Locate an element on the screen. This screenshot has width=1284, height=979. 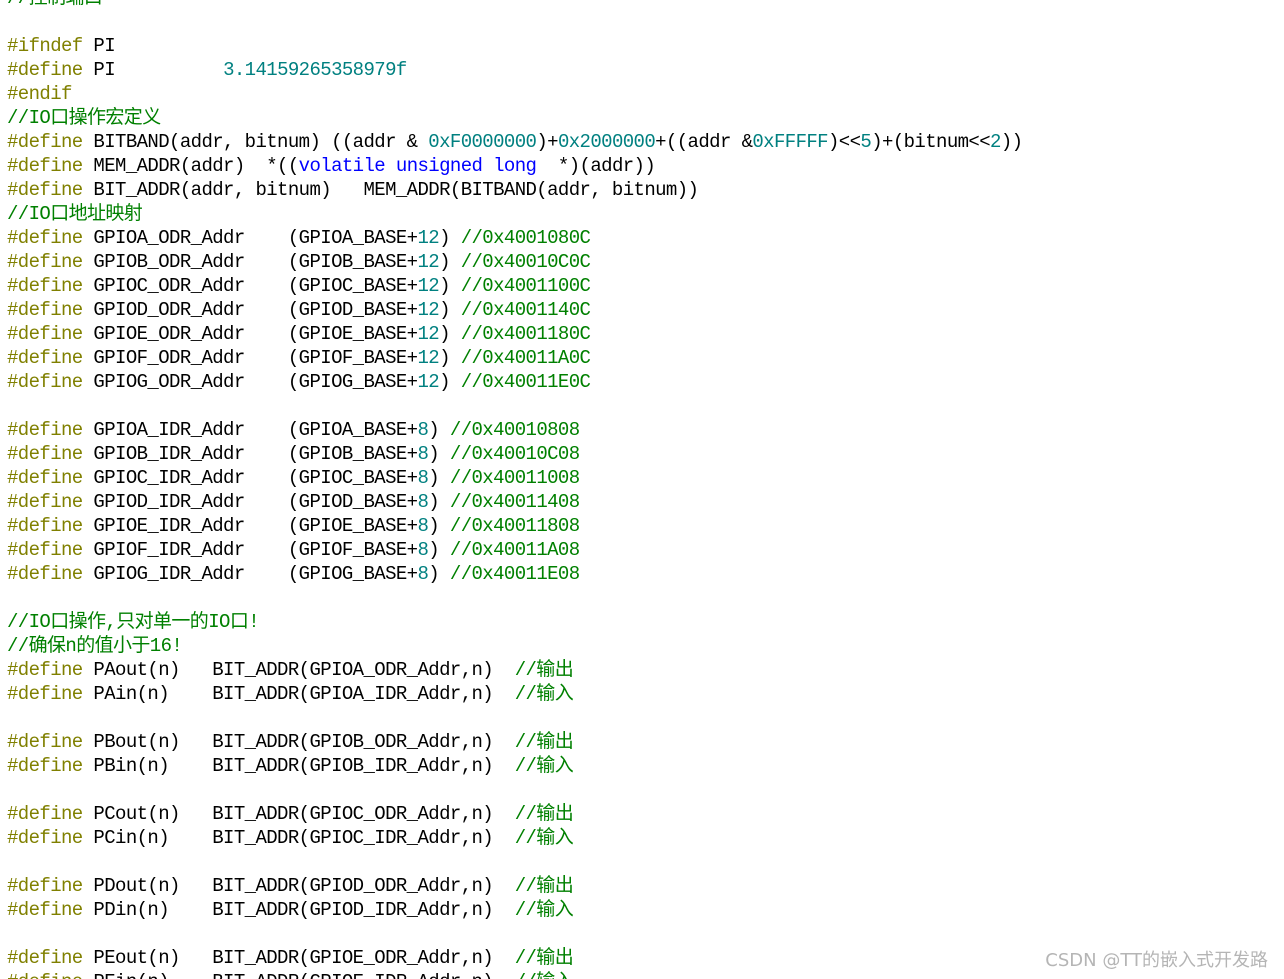
comment-token: //IO口地址映射 is located at coordinates (75, 214).